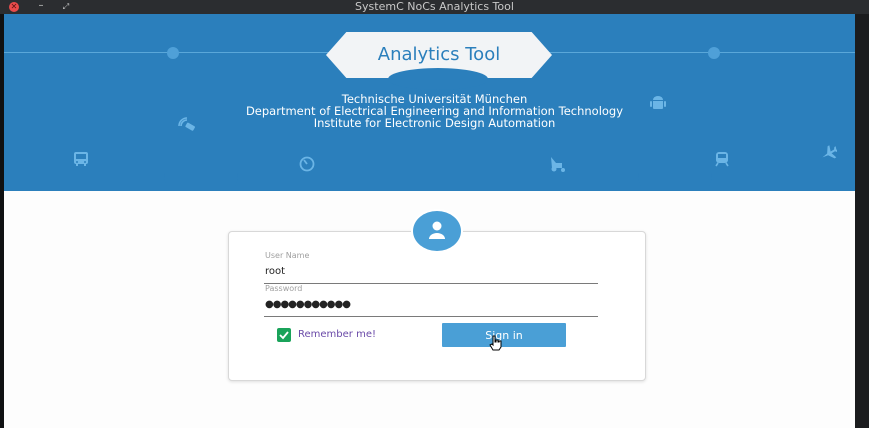  I want to click on window-title: SystemC NoCs Analytics Tool, so click(434, 6).